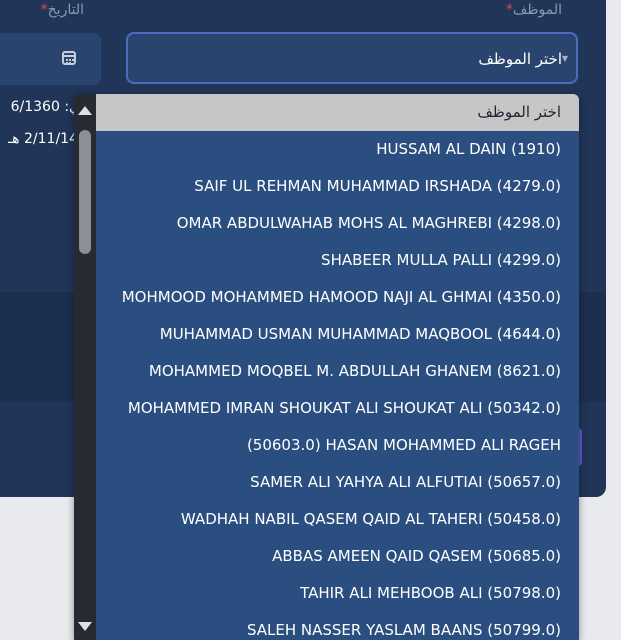 This screenshot has height=640, width=621. What do you see at coordinates (85, 626) in the screenshot?
I see `scroll-down-arrow-icon` at bounding box center [85, 626].